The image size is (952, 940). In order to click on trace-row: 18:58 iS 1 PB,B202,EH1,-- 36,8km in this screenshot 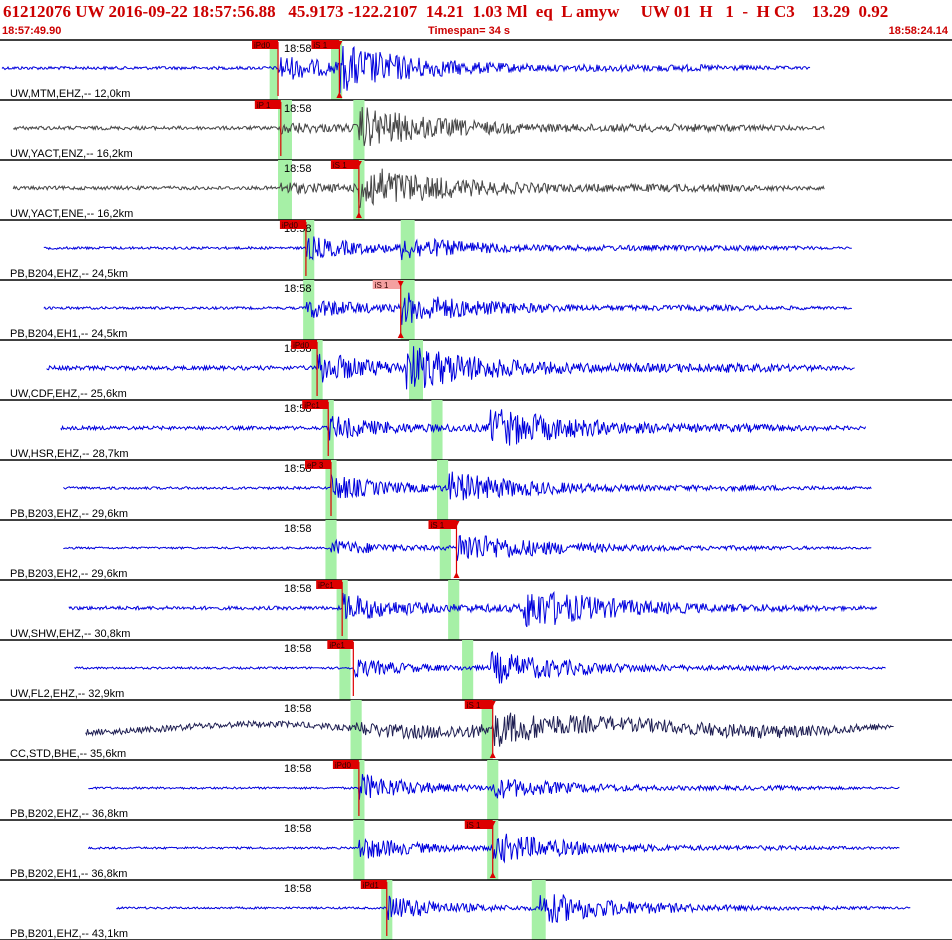, I will do `click(455, 850)`.